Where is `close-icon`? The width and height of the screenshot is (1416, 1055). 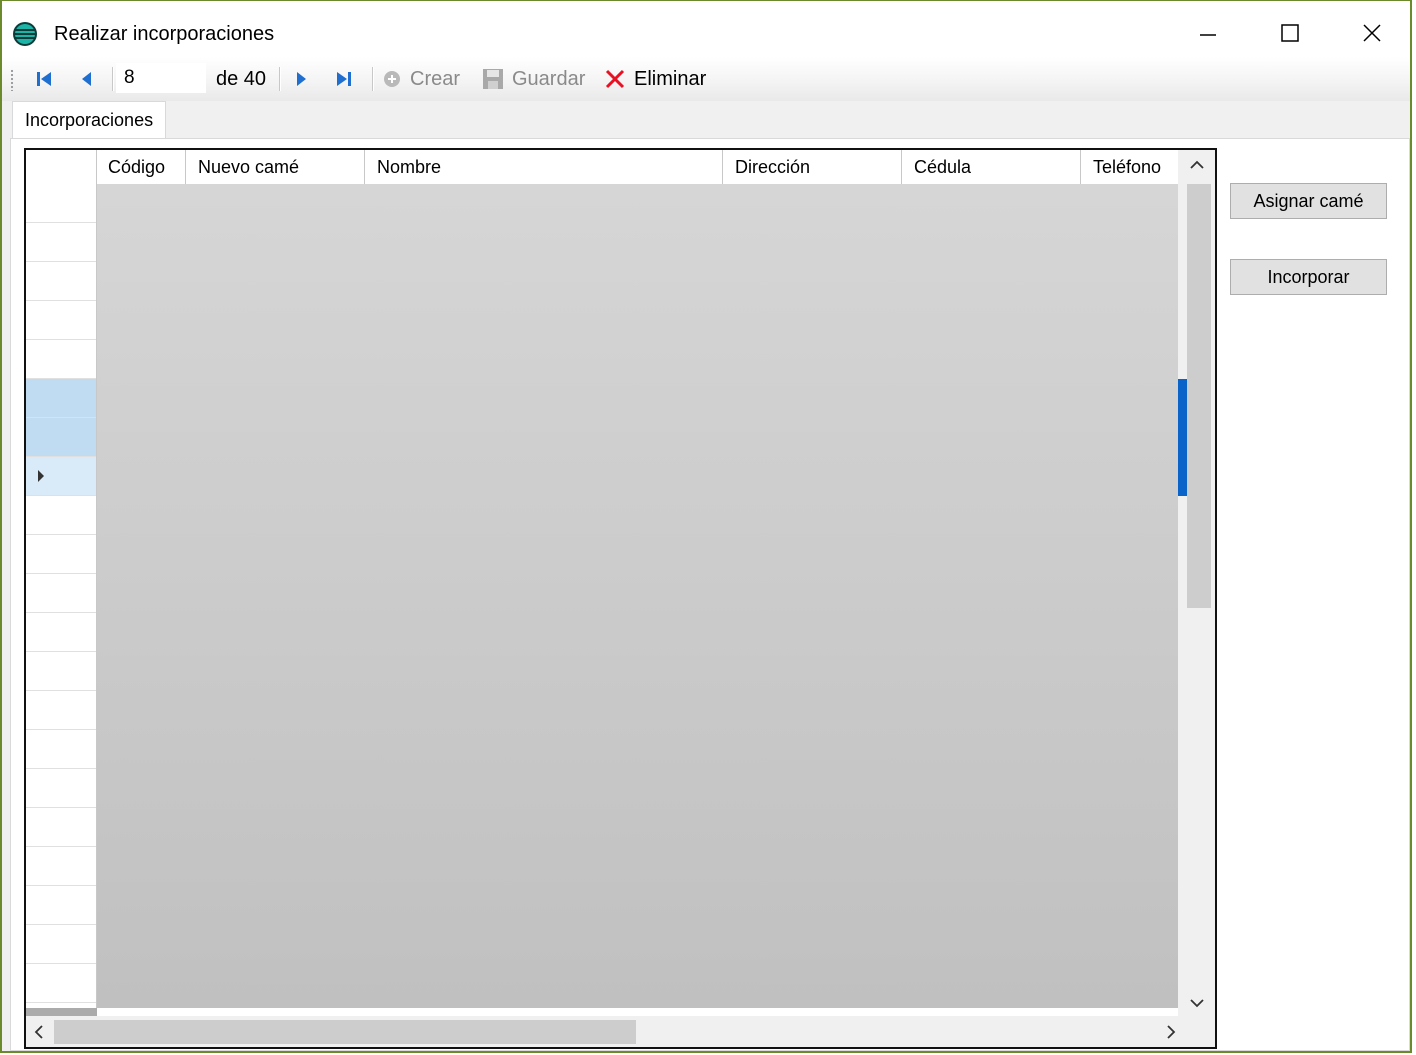 close-icon is located at coordinates (1372, 33).